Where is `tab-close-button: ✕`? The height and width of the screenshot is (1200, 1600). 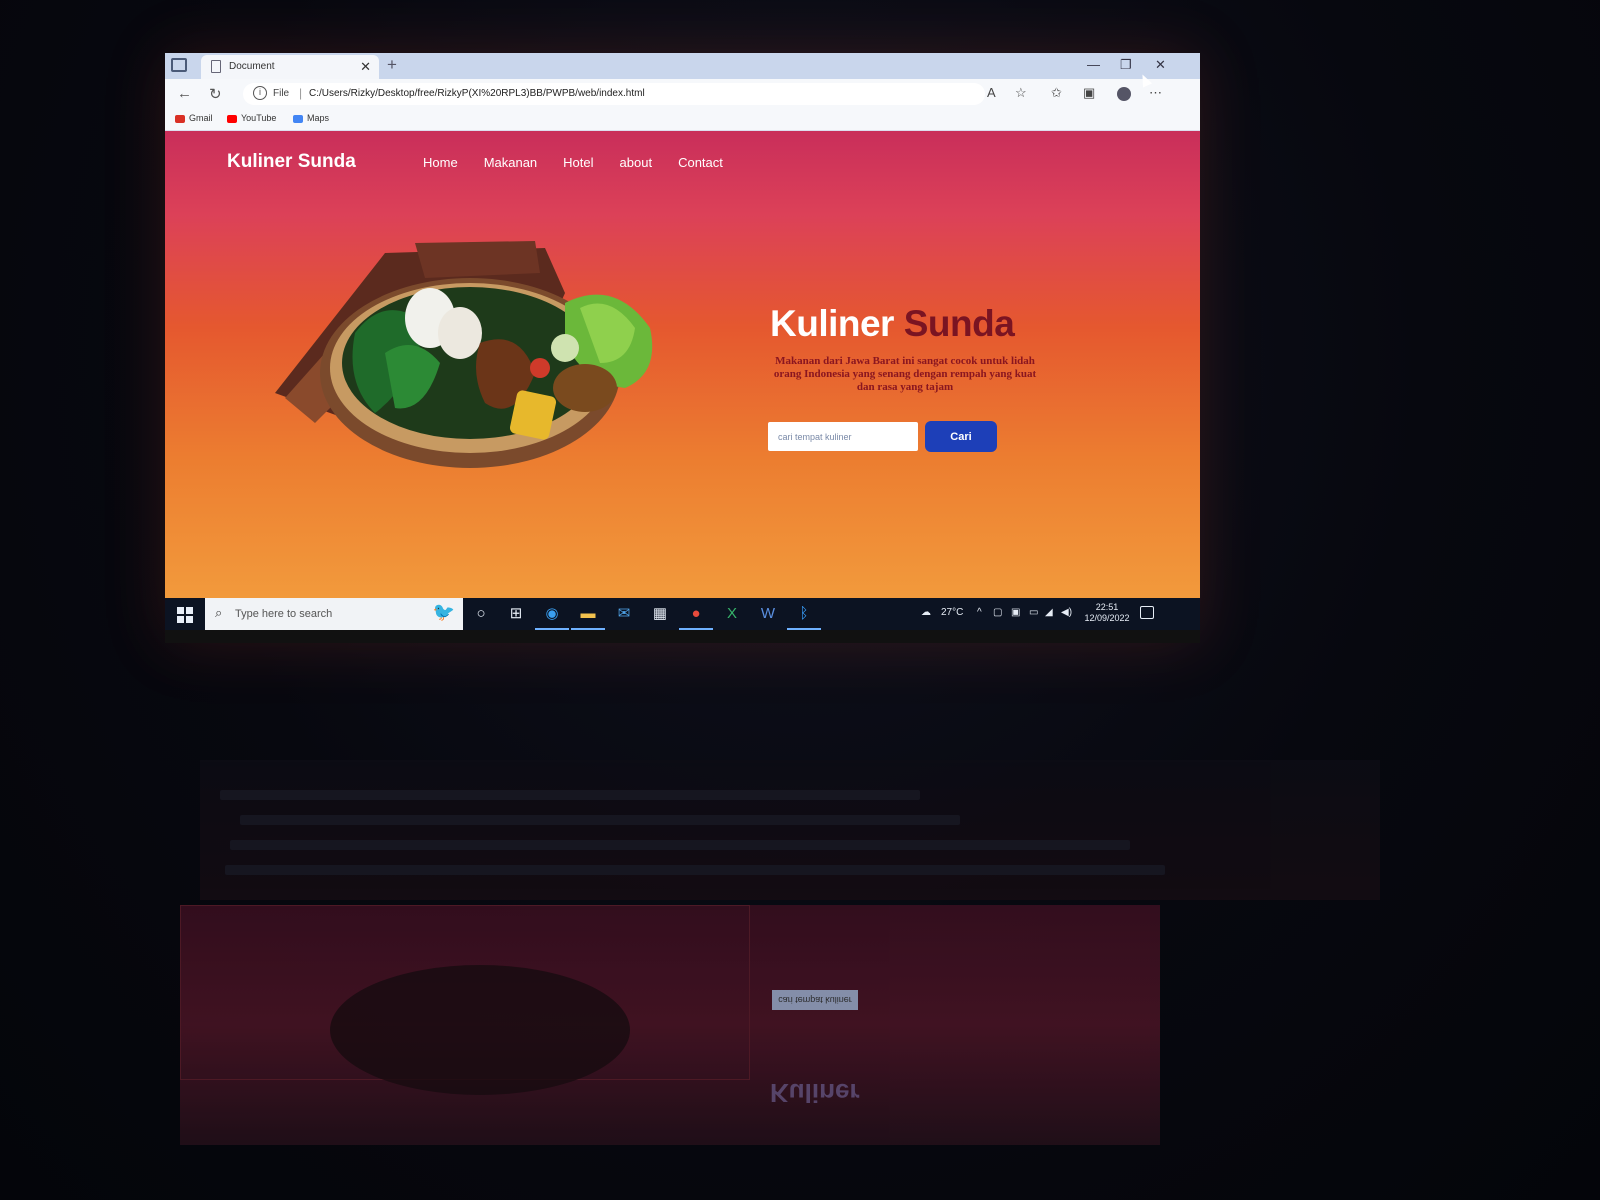
tab-close-button: ✕ is located at coordinates (365, 67).